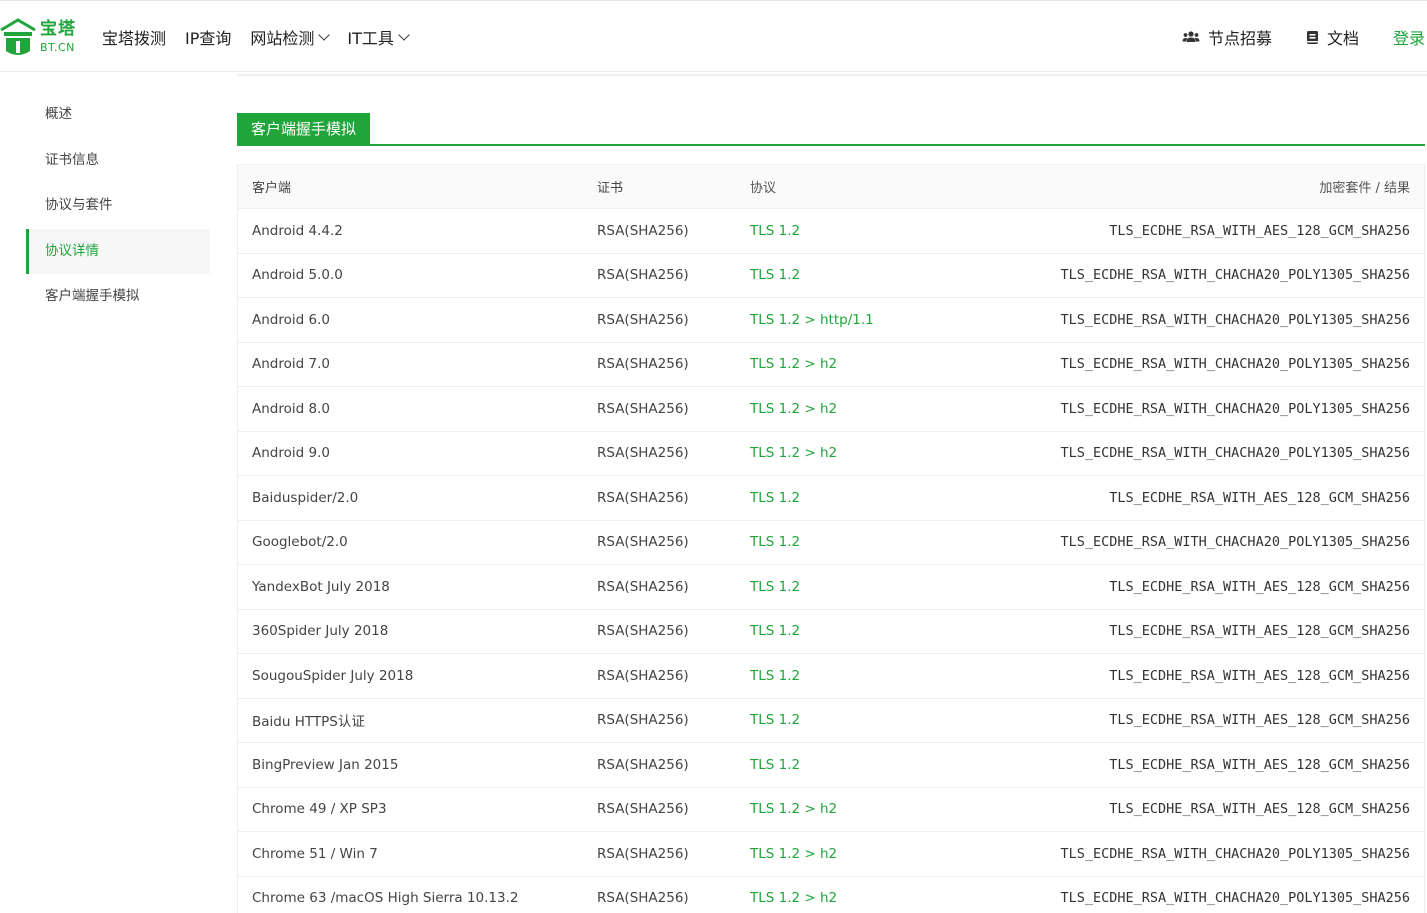 The height and width of the screenshot is (913, 1427). Describe the element at coordinates (385, 898) in the screenshot. I see `cell-client: Chrome 63 /macOS High Sierra 10.13.2` at that location.